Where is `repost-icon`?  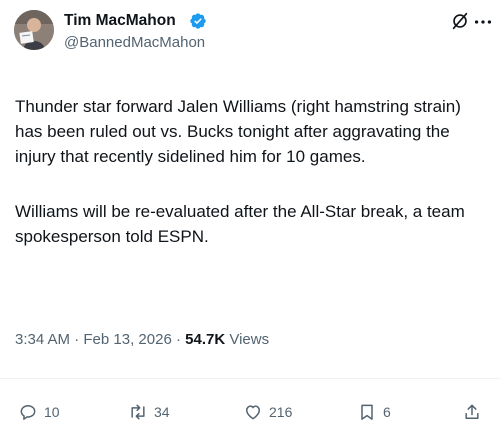
repost-icon is located at coordinates (138, 412).